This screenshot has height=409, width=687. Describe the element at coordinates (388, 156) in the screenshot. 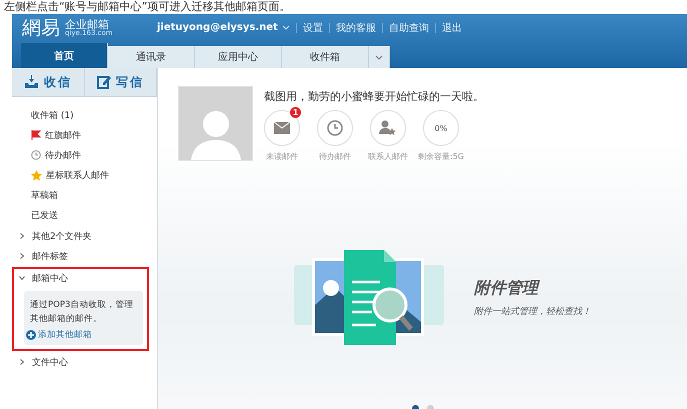

I see `stat-label: 联系人邮件` at that location.